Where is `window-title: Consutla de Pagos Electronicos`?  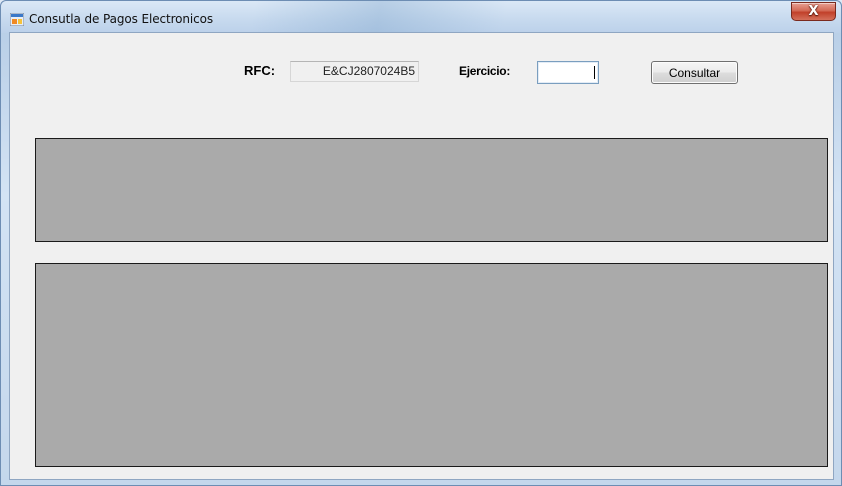
window-title: Consutla de Pagos Electronicos is located at coordinates (121, 19).